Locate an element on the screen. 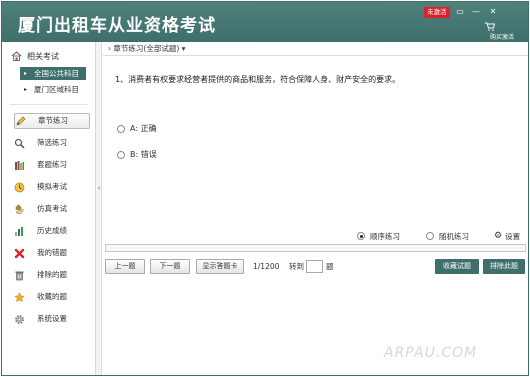 This screenshot has height=377, width=530. menu-favorite-questions: 收藏的题 is located at coordinates (52, 297).